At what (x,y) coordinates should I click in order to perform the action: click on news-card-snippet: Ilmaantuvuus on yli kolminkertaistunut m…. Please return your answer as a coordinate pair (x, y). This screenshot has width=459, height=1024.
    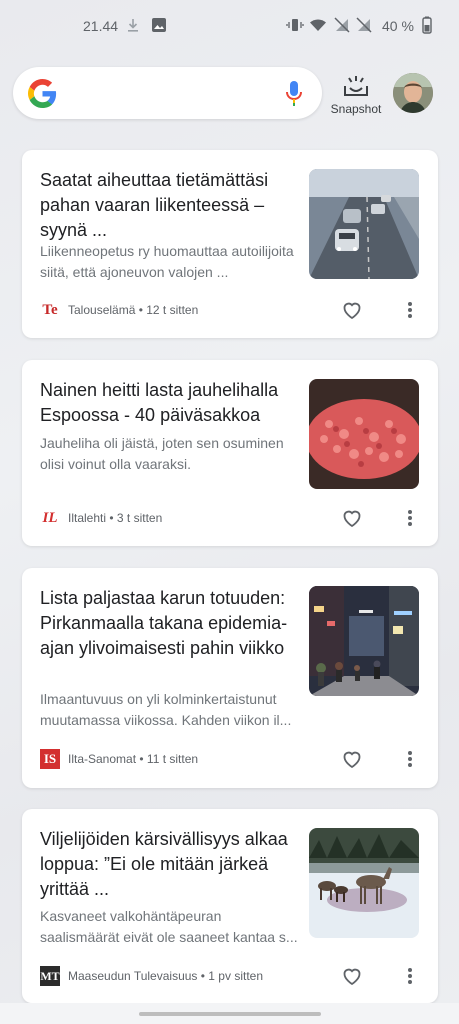
    Looking at the image, I should click on (166, 709).